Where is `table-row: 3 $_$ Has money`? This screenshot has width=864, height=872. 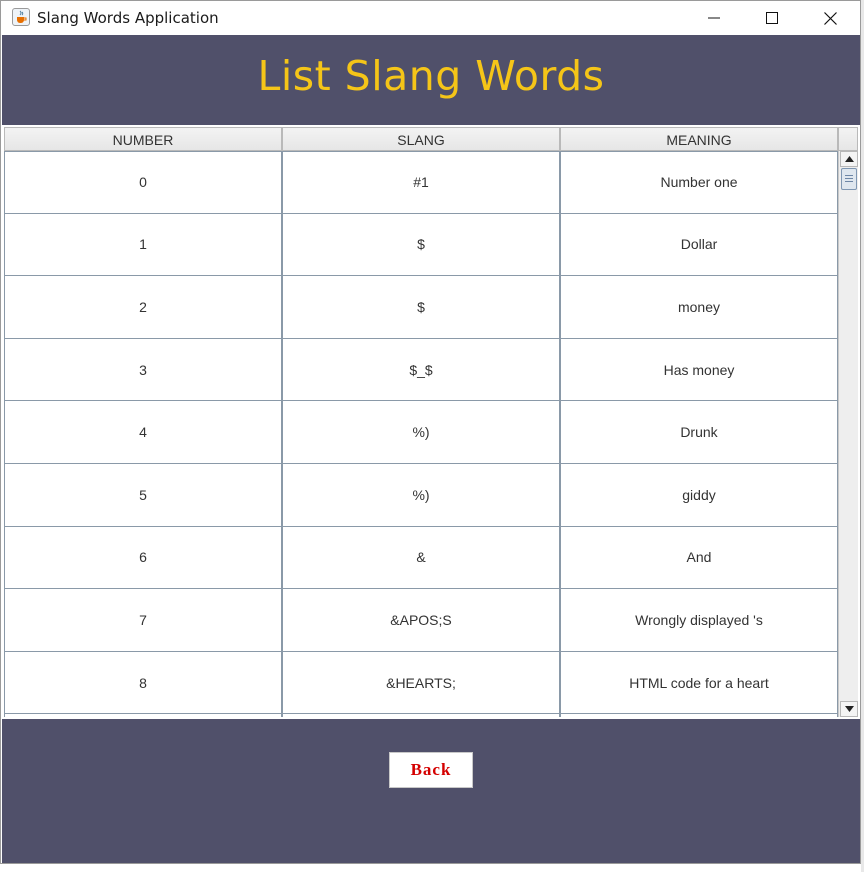 table-row: 3 $_$ Has money is located at coordinates (421, 370).